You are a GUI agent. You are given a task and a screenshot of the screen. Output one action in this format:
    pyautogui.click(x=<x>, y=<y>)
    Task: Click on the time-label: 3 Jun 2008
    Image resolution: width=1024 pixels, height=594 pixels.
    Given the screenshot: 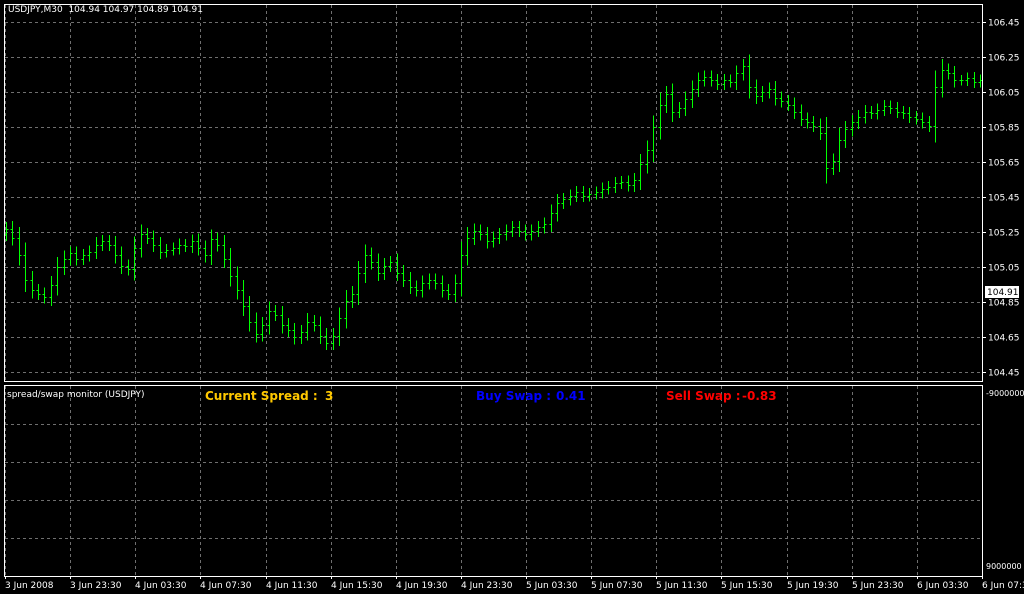 What is the action you would take?
    pyautogui.click(x=29, y=586)
    